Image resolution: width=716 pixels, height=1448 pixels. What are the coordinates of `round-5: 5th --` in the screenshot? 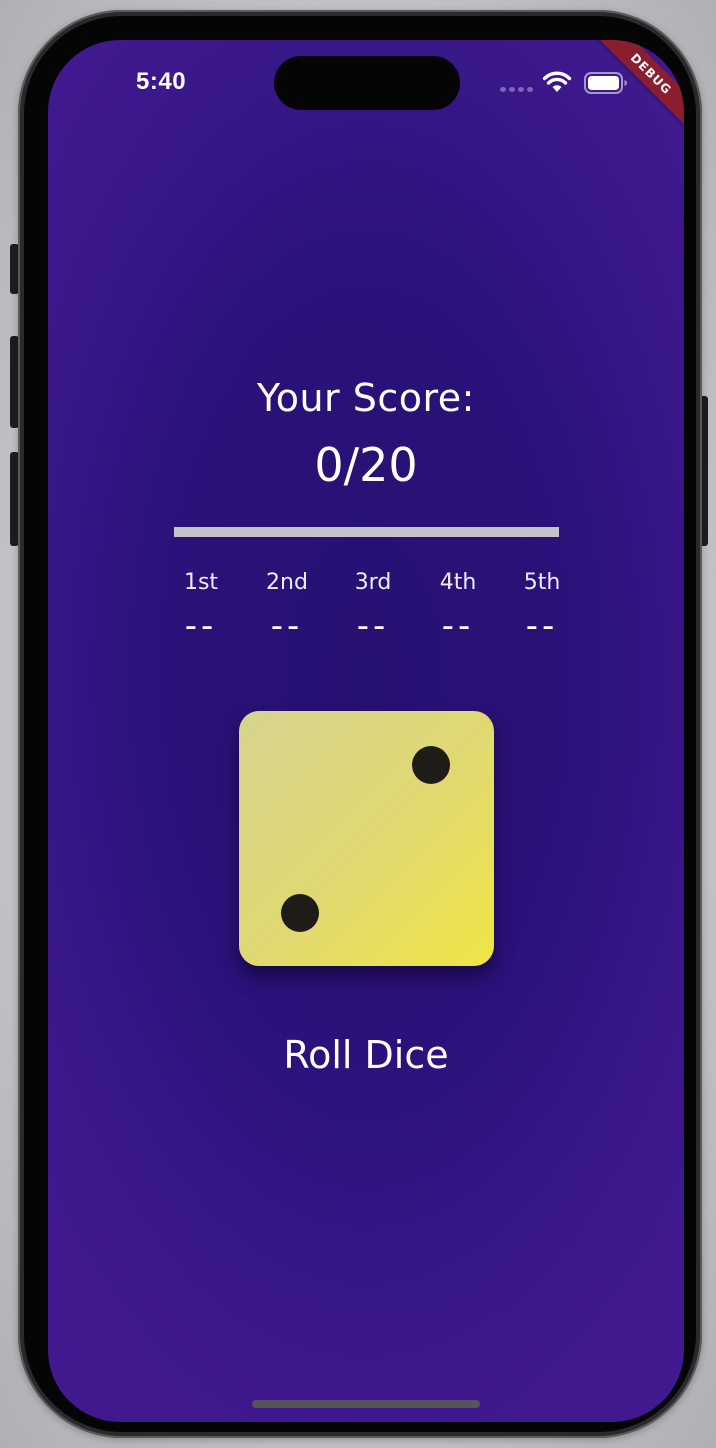 It's located at (542, 606).